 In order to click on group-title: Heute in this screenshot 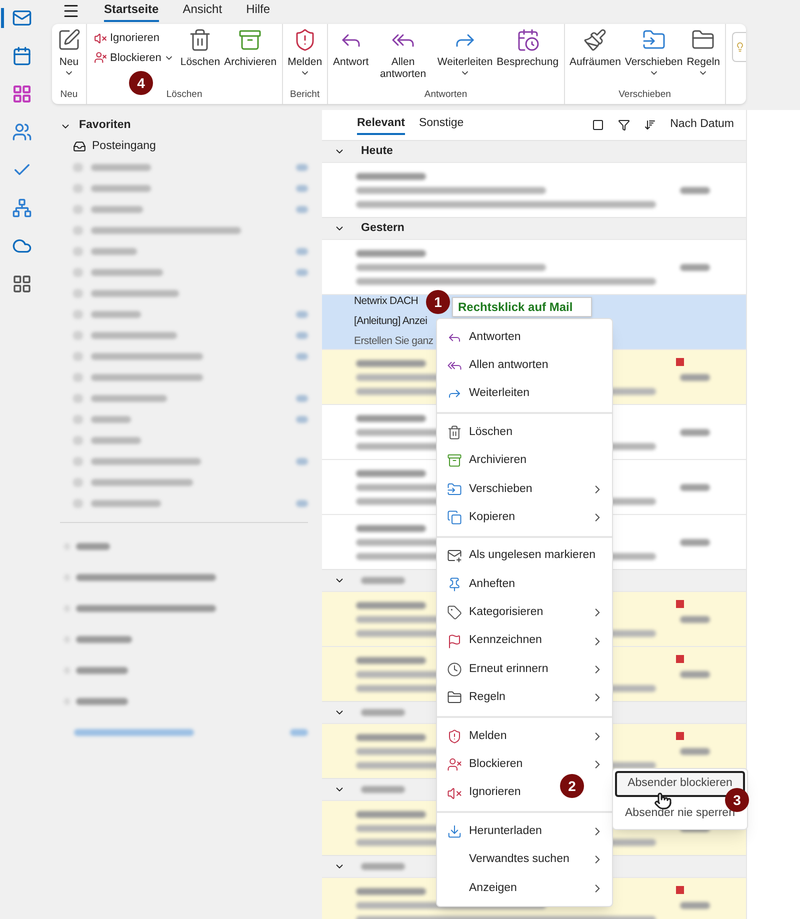, I will do `click(377, 151)`.